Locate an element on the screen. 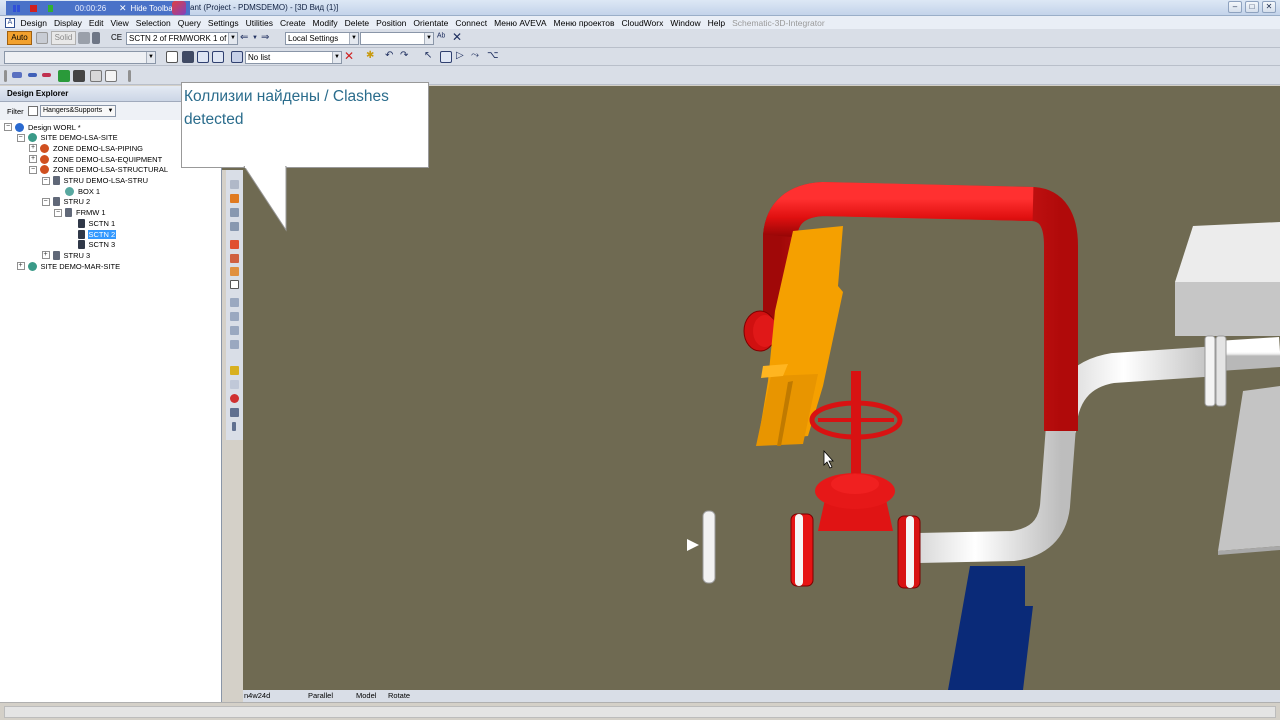  grid-icon is located at coordinates (79, 76).